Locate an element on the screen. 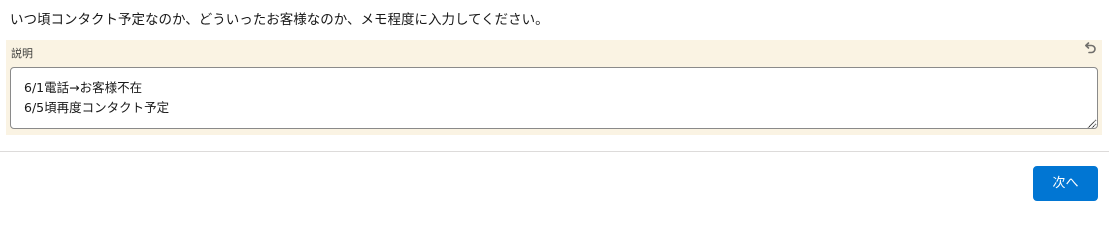 This screenshot has width=1109, height=240. instruction-text: いつ頃コンタクト予定なのか、どういったお客様なのか、メモ程度に入力してください。 is located at coordinates (279, 20).